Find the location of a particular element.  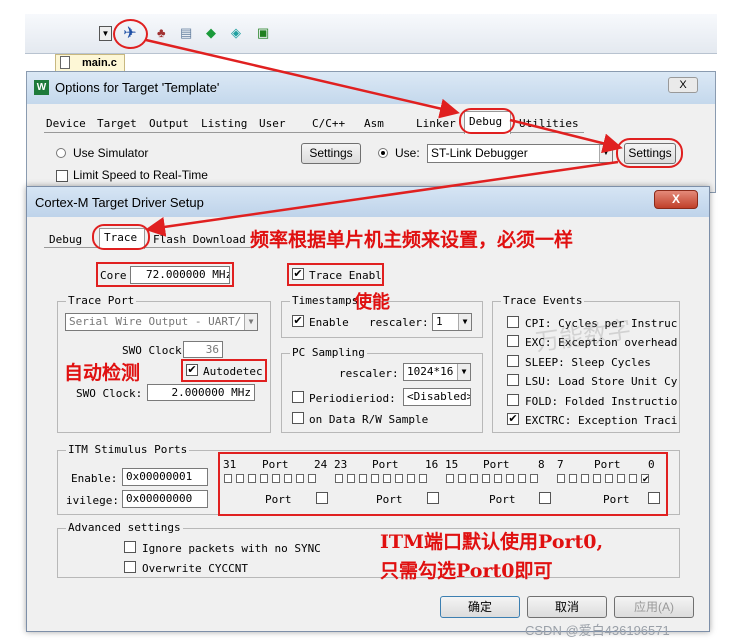

annotation-frequency: 频率根据单片机主频来设置，必须一样 is located at coordinates (412, 240).